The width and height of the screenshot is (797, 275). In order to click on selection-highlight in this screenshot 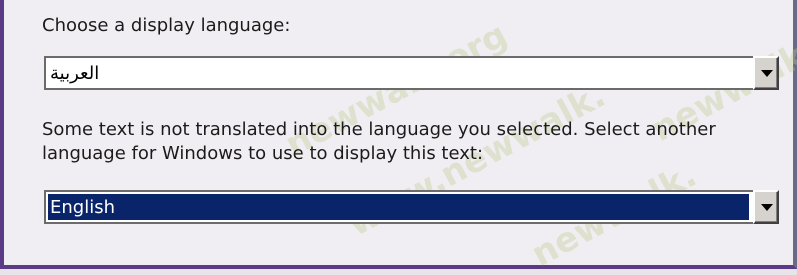, I will do `click(398, 207)`.